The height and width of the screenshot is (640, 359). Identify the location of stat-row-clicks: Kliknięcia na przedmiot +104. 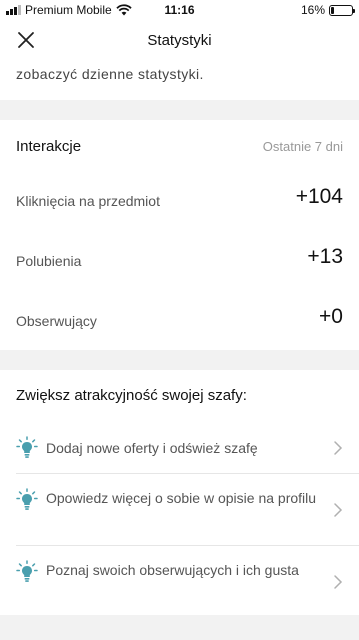
(179, 201).